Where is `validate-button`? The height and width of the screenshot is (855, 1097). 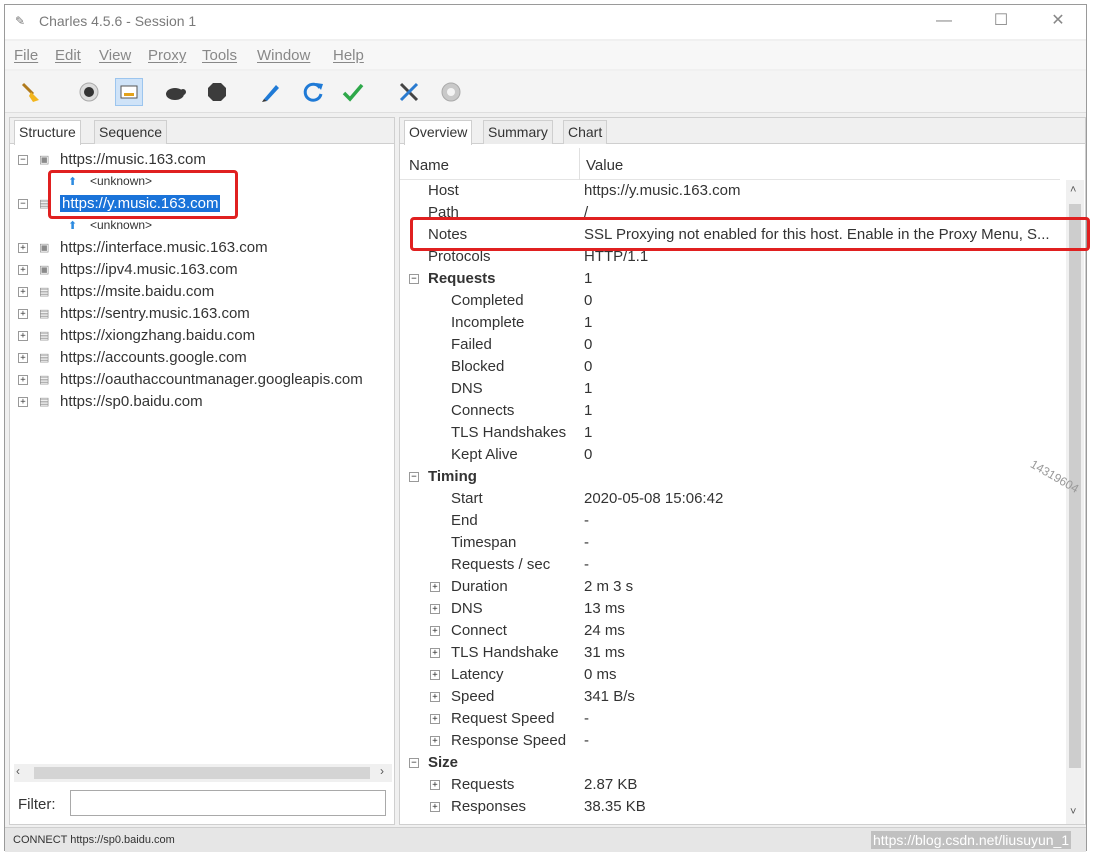
validate-button is located at coordinates (353, 92).